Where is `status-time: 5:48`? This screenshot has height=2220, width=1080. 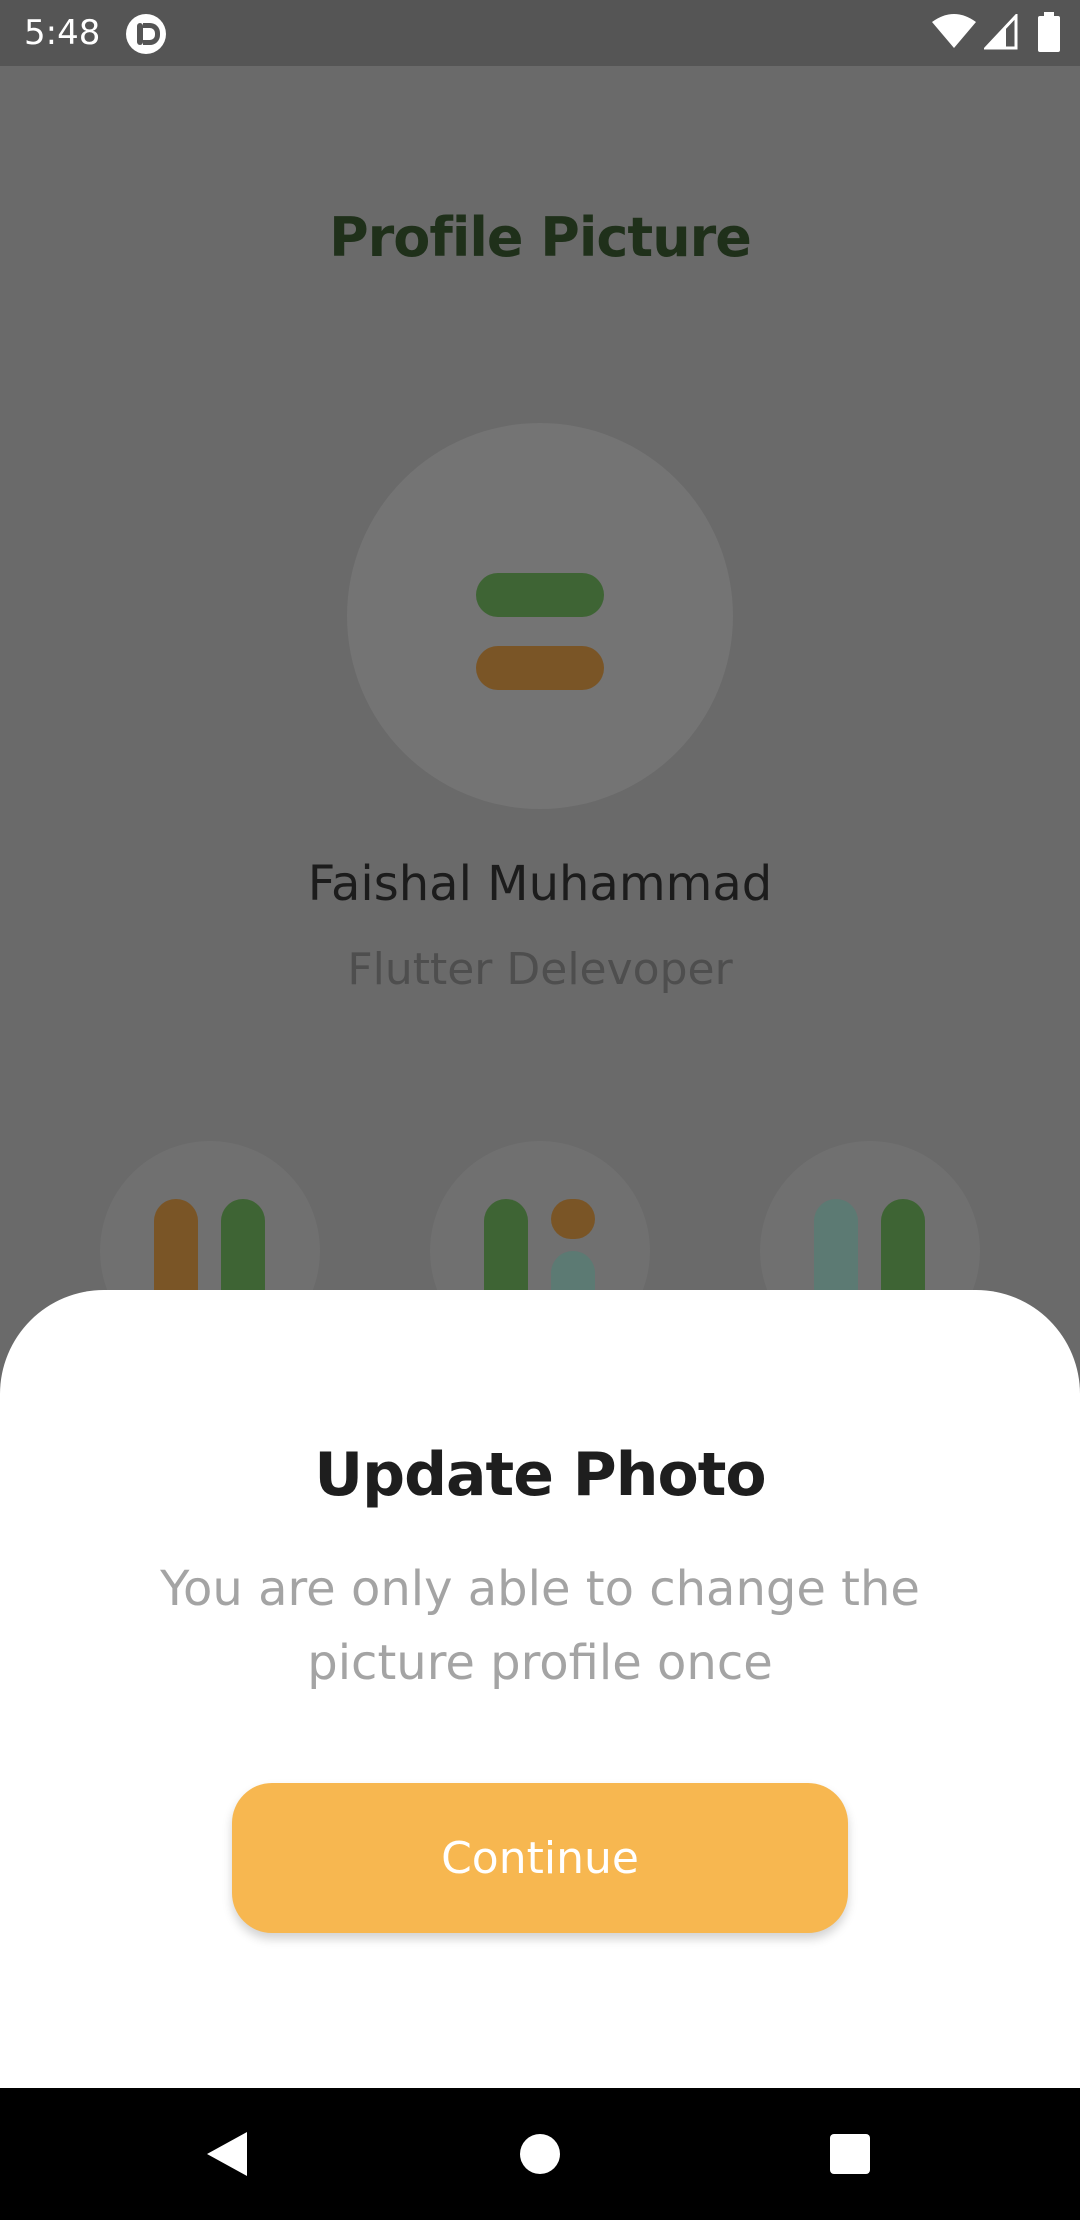 status-time: 5:48 is located at coordinates (62, 33).